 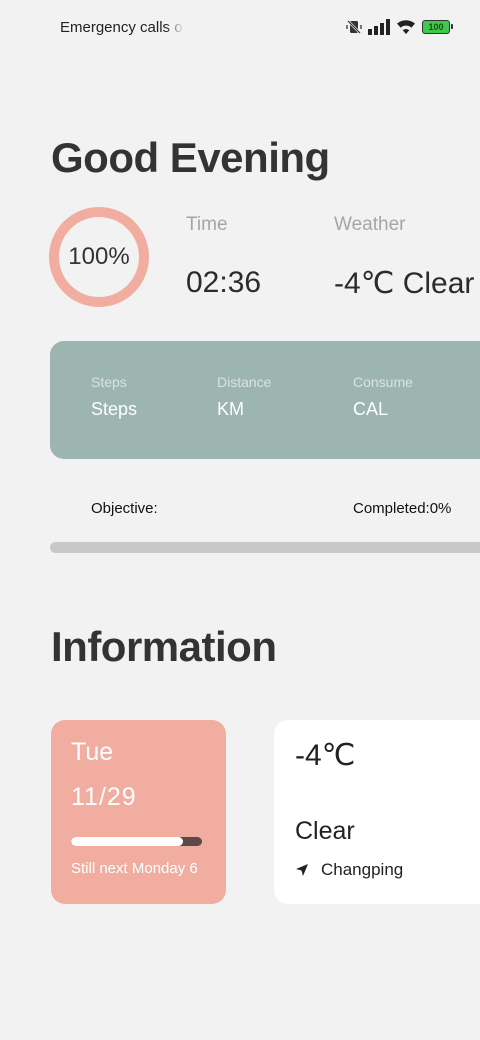 I want to click on date-card: Tue 11/29 Still next Monday 6, so click(x=138, y=812).